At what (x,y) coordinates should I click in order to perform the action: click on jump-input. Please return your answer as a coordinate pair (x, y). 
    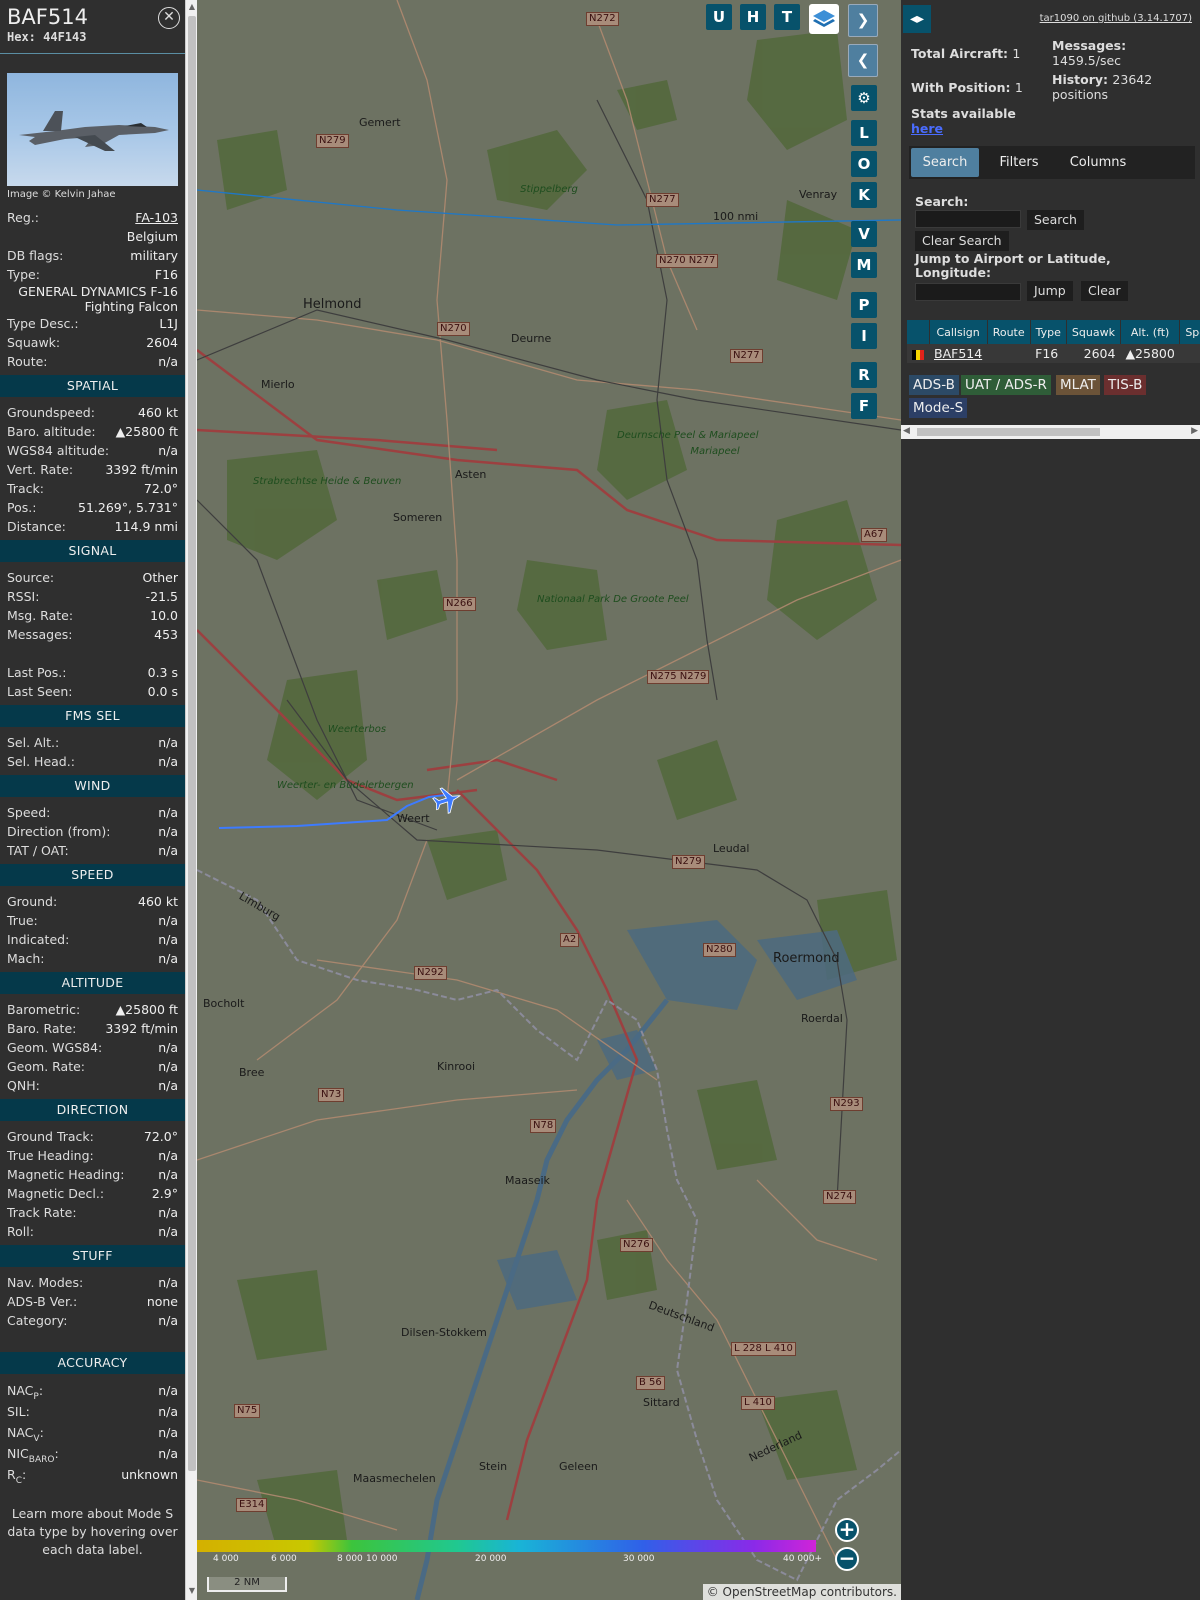
    Looking at the image, I should click on (968, 292).